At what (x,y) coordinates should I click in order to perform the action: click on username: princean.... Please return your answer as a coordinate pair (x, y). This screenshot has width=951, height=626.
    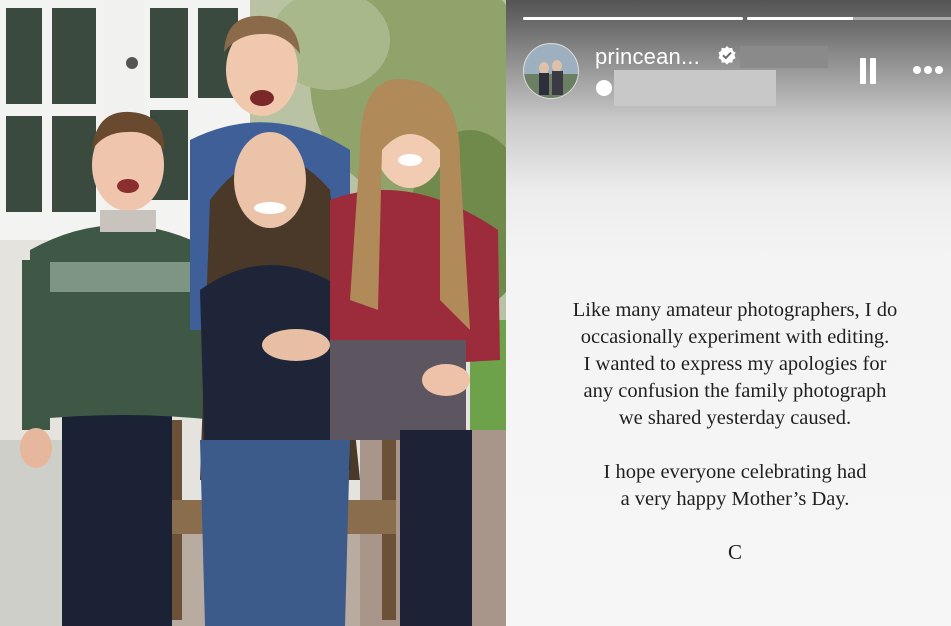
    Looking at the image, I should click on (647, 57).